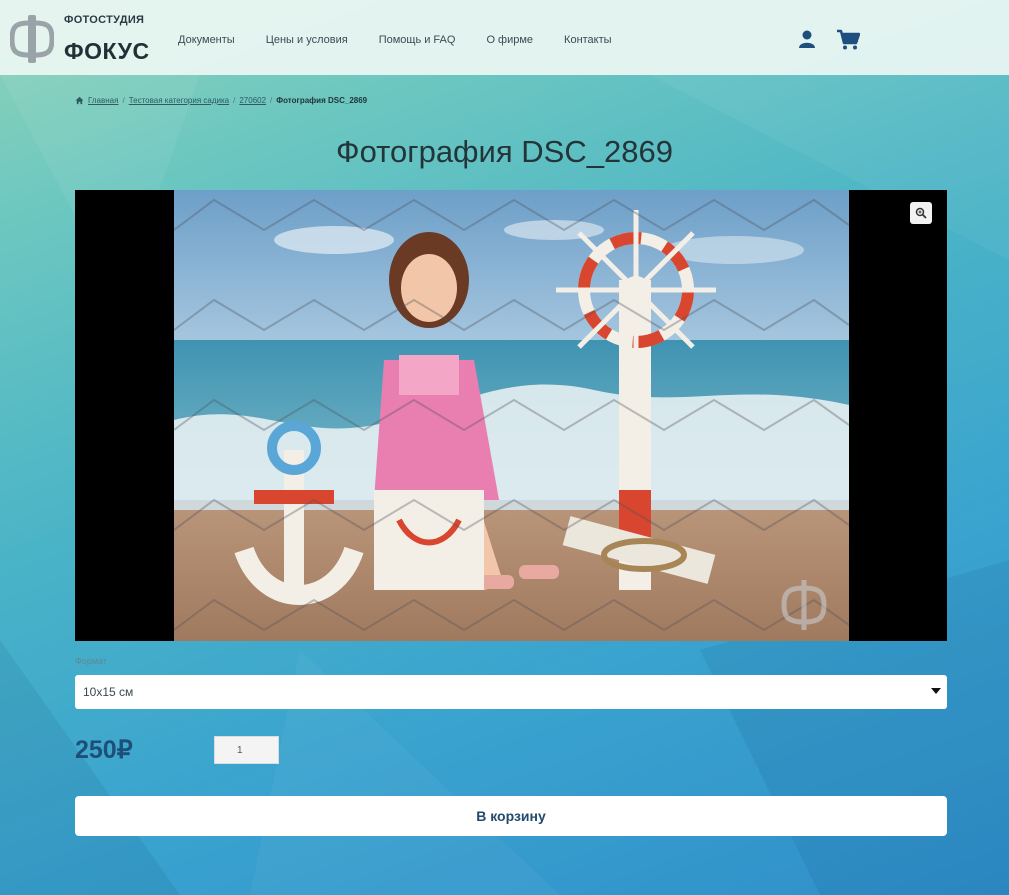 Image resolution: width=1009 pixels, height=895 pixels. Describe the element at coordinates (511, 816) in the screenshot. I see `add-to-cart-button: В корзину` at that location.